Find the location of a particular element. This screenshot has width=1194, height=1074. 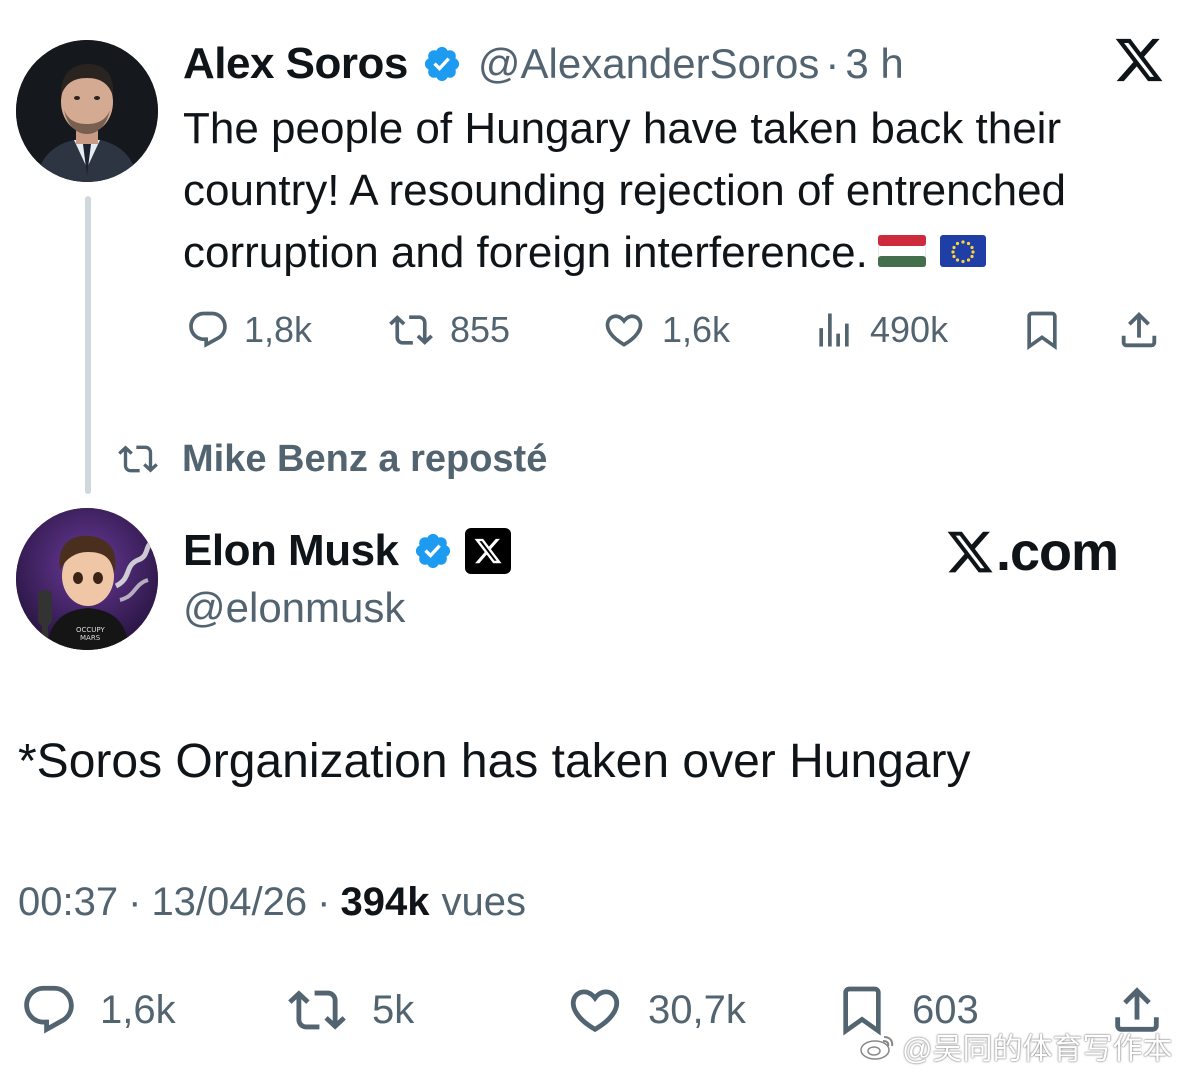

reply-count: 1,6k is located at coordinates (138, 1009).